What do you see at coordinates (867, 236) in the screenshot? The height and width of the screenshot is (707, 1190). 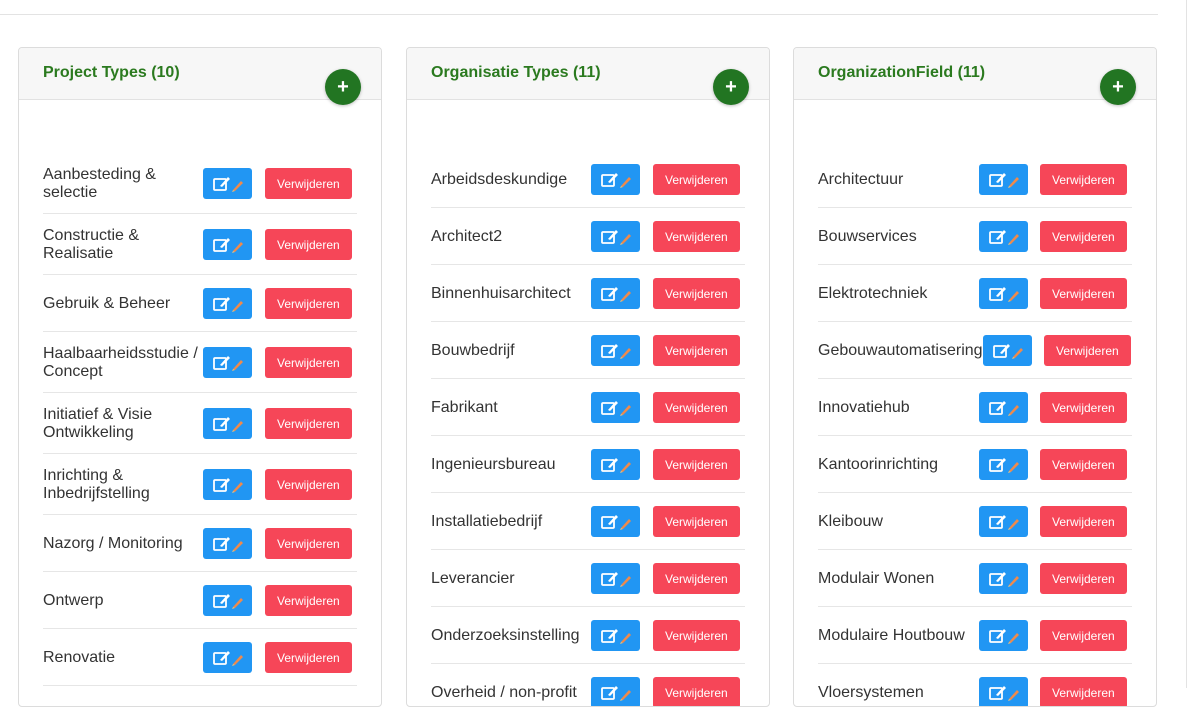 I see `item-label-line: Bouwservices` at bounding box center [867, 236].